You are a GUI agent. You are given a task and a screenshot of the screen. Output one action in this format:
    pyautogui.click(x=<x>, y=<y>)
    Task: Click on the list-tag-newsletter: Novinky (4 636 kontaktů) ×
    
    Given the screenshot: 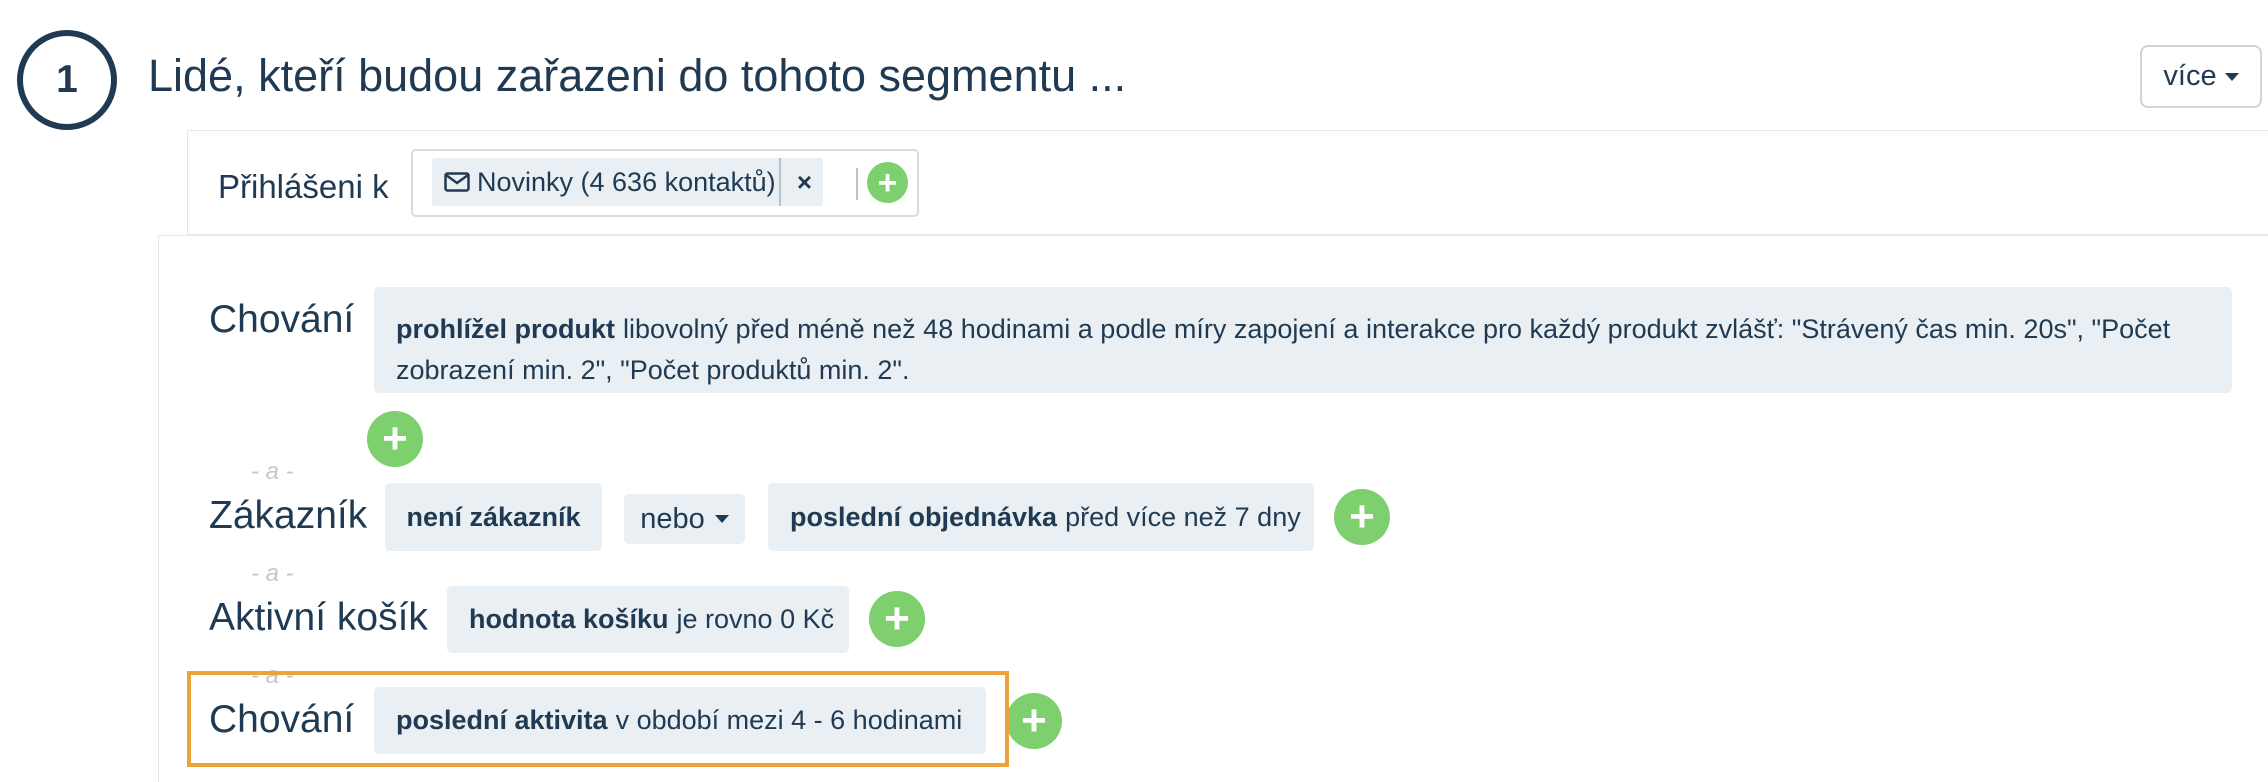 What is the action you would take?
    pyautogui.click(x=627, y=182)
    